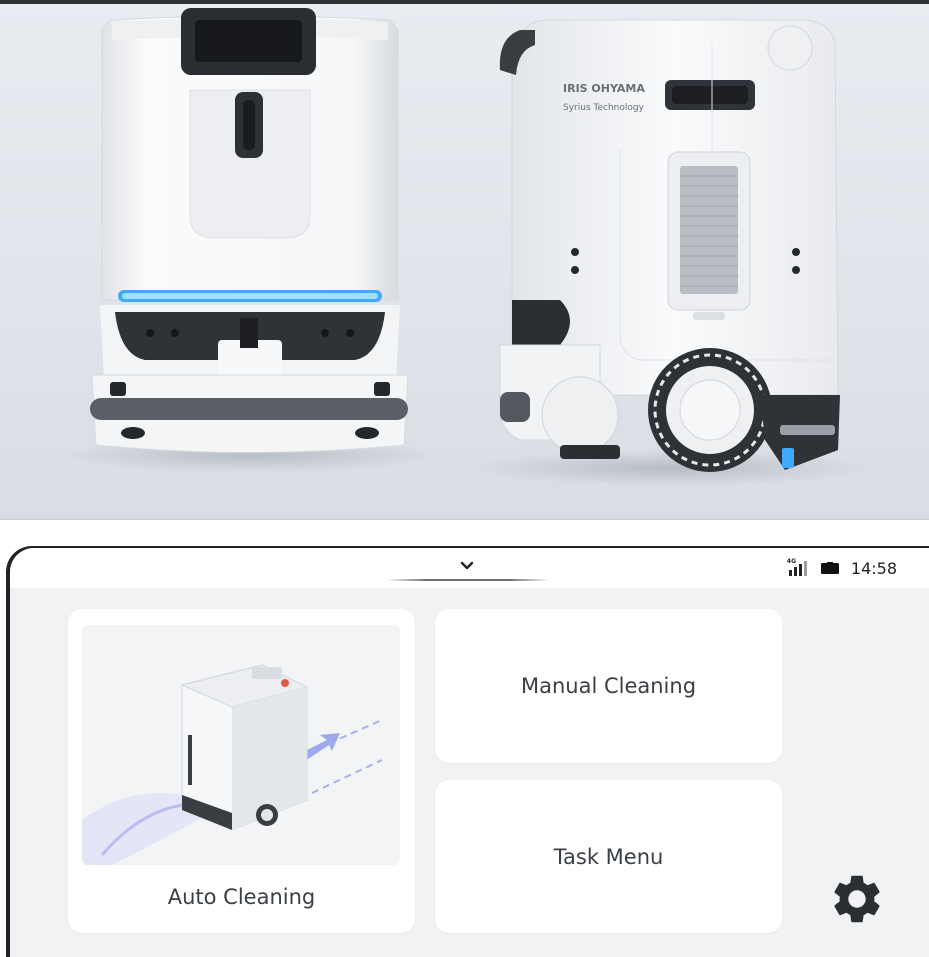 The image size is (929, 957). Describe the element at coordinates (873, 568) in the screenshot. I see `status-time: 14:58` at that location.